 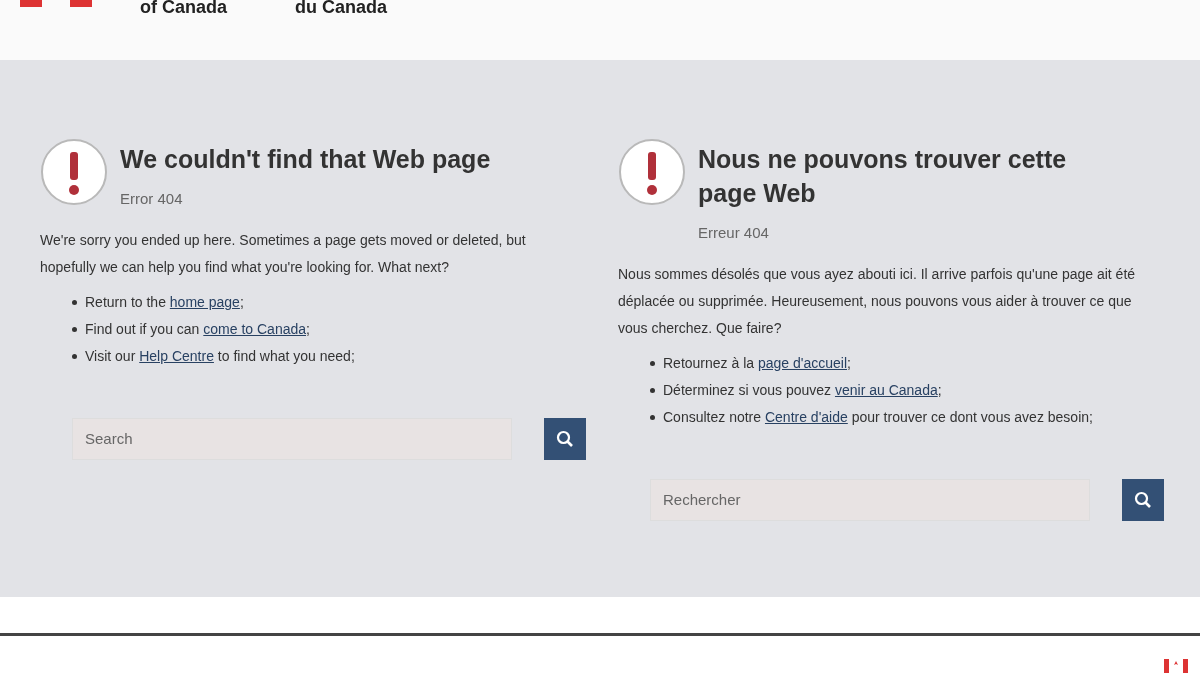 What do you see at coordinates (204, 301) in the screenshot?
I see `link: home page` at bounding box center [204, 301].